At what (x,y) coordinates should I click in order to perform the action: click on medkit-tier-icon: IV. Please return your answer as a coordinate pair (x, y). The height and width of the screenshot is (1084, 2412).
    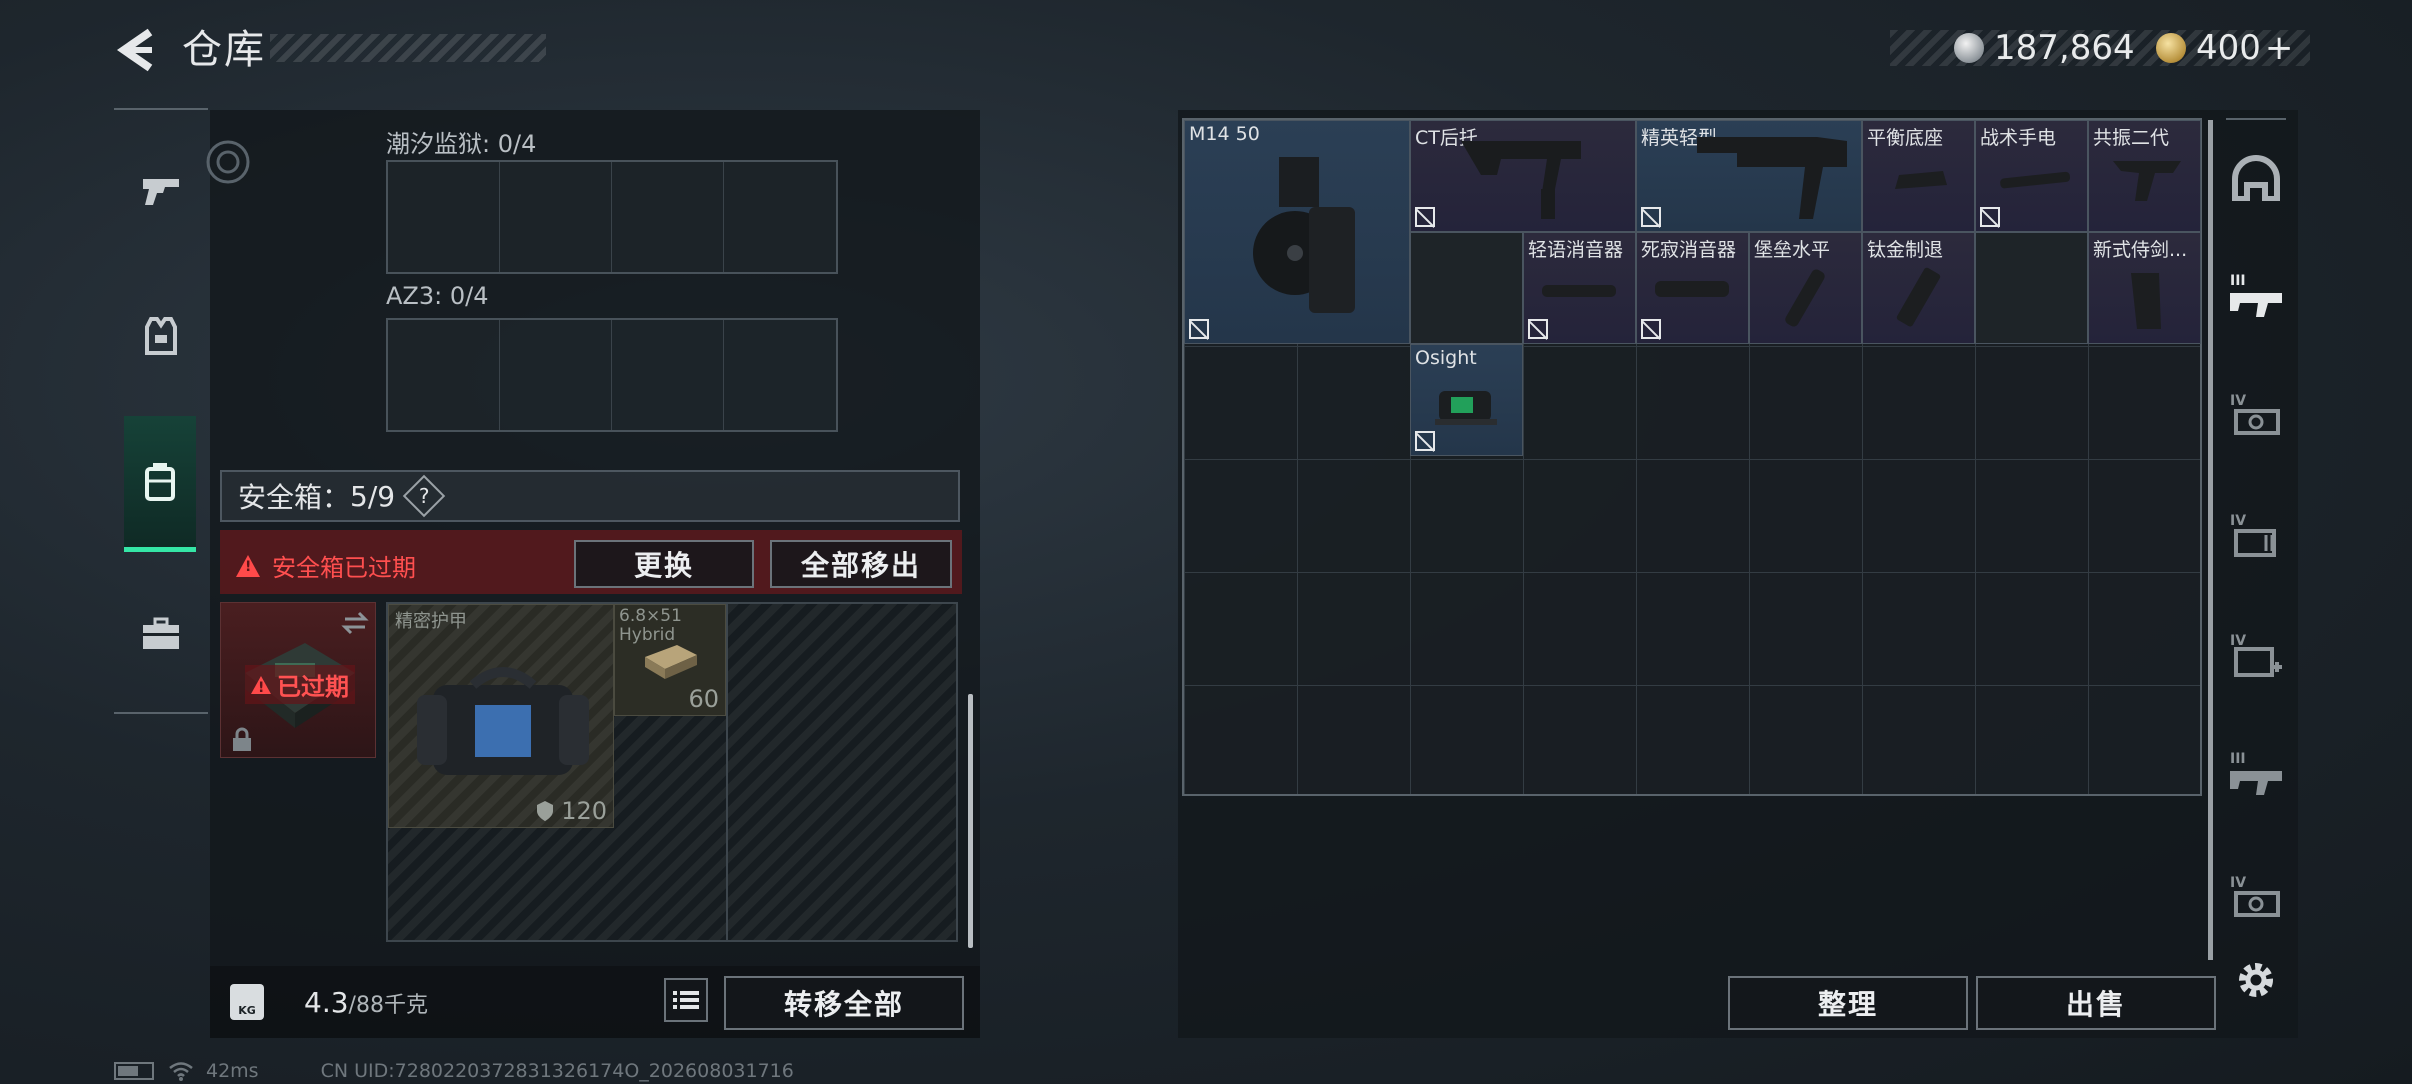
    Looking at the image, I should click on (2256, 655).